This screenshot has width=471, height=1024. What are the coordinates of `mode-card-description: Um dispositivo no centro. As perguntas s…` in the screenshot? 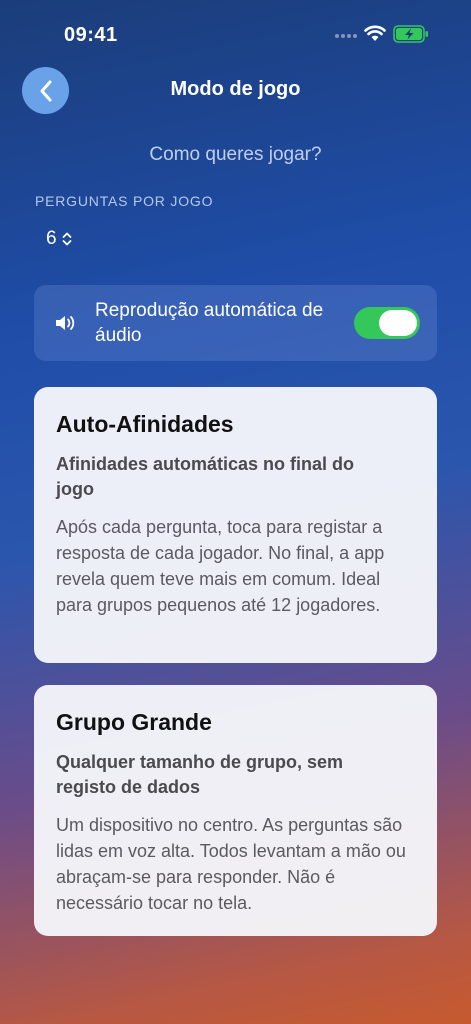 It's located at (231, 864).